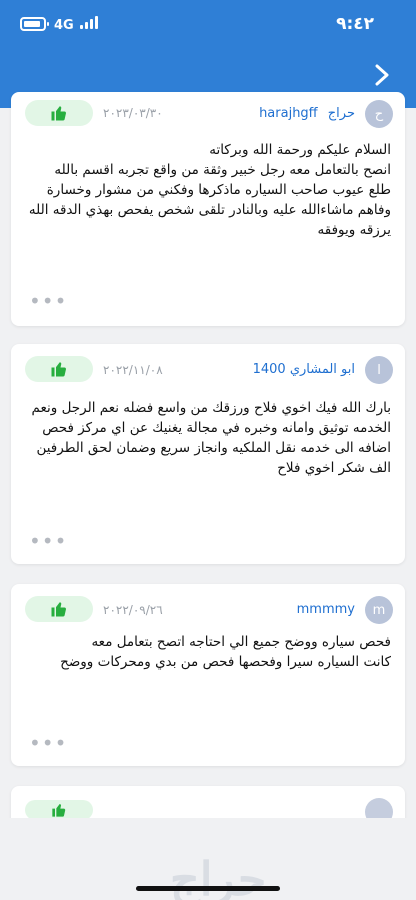 This screenshot has width=416, height=900. I want to click on review-line: السلام عليكم ورحمة الله وبركاته, so click(300, 150).